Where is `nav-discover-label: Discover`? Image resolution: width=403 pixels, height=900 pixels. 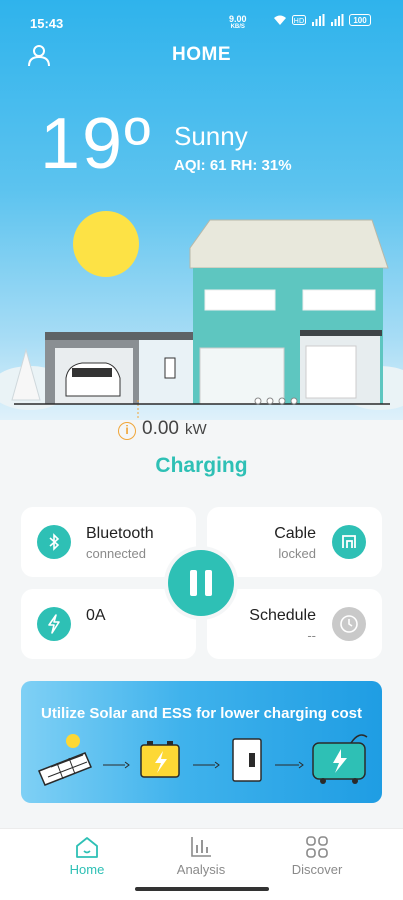 nav-discover-label: Discover is located at coordinates (317, 869).